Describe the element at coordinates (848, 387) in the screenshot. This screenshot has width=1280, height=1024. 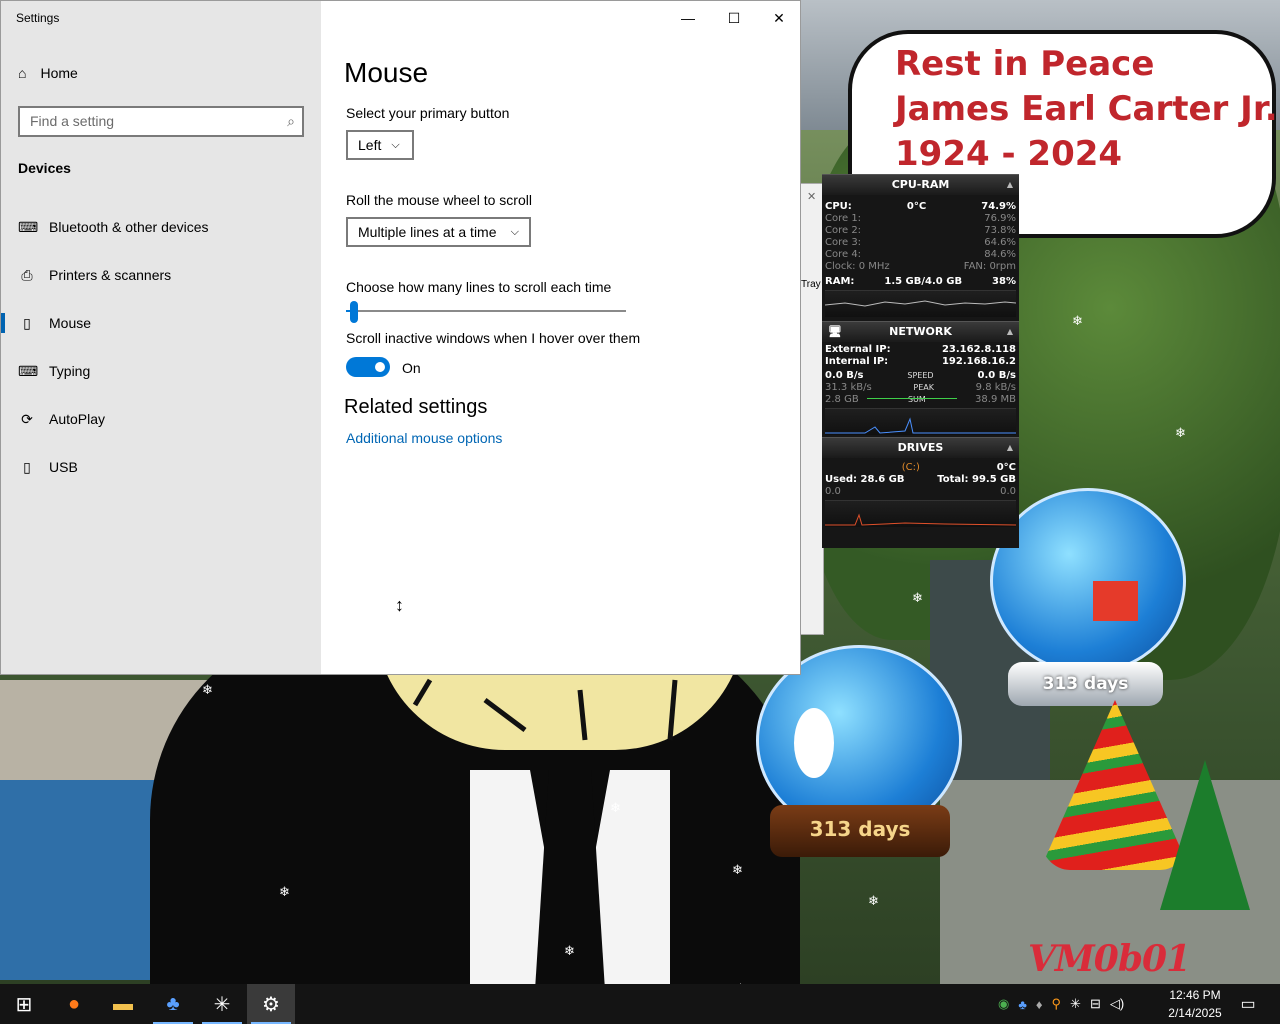
I see `peak-in: 31.3 kB/s` at that location.